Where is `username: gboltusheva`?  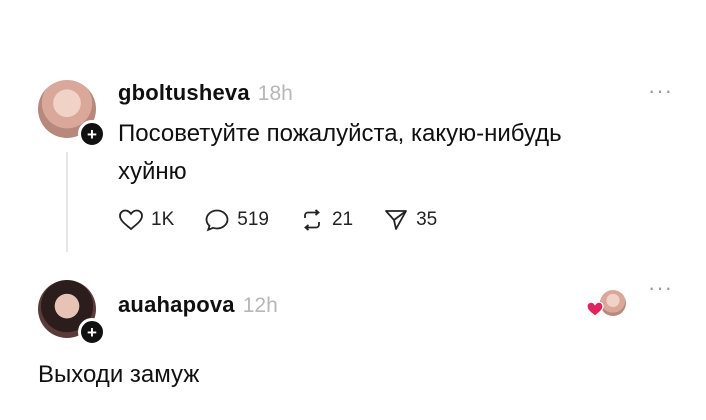
username: gboltusheva is located at coordinates (184, 93).